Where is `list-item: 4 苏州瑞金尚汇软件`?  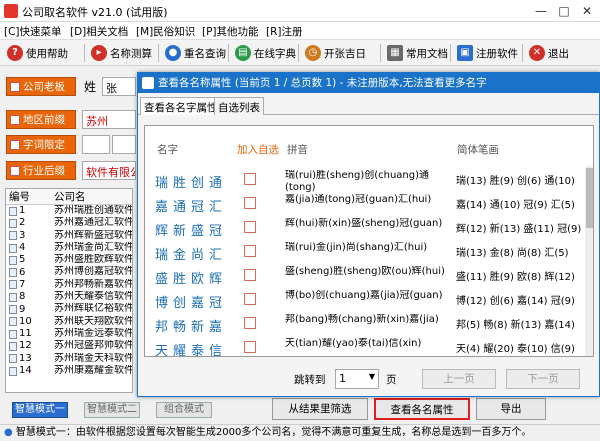
list-item: 4 苏州瑞金尚汇软件 is located at coordinates (69, 248).